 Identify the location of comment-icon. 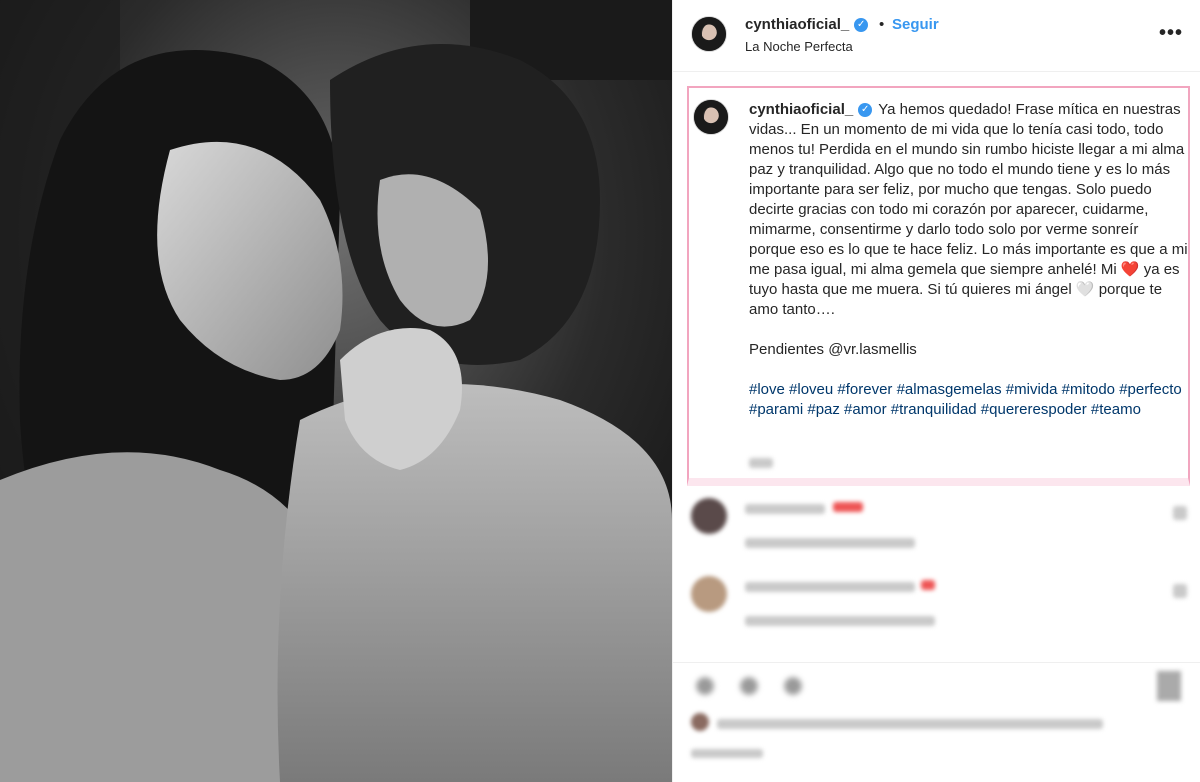
(749, 686).